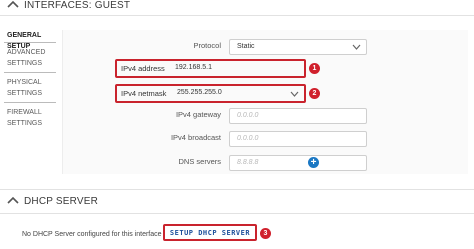  I want to click on ipv4-address-label: IPv4 address, so click(143, 68).